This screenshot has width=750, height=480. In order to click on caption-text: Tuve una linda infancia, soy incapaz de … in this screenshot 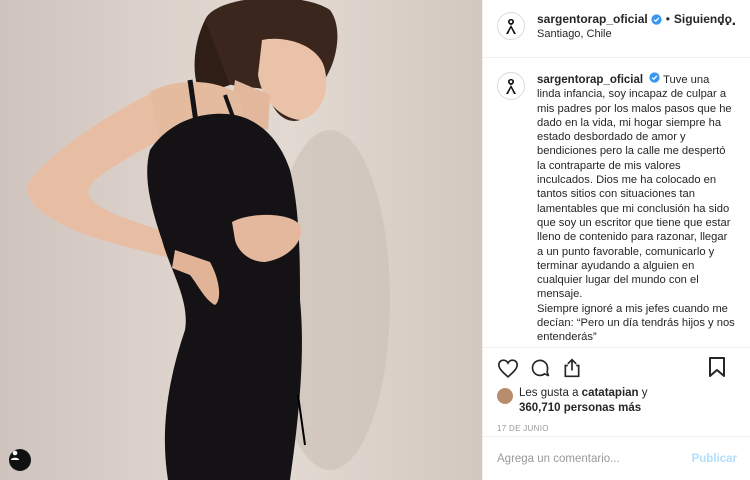, I will do `click(636, 209)`.